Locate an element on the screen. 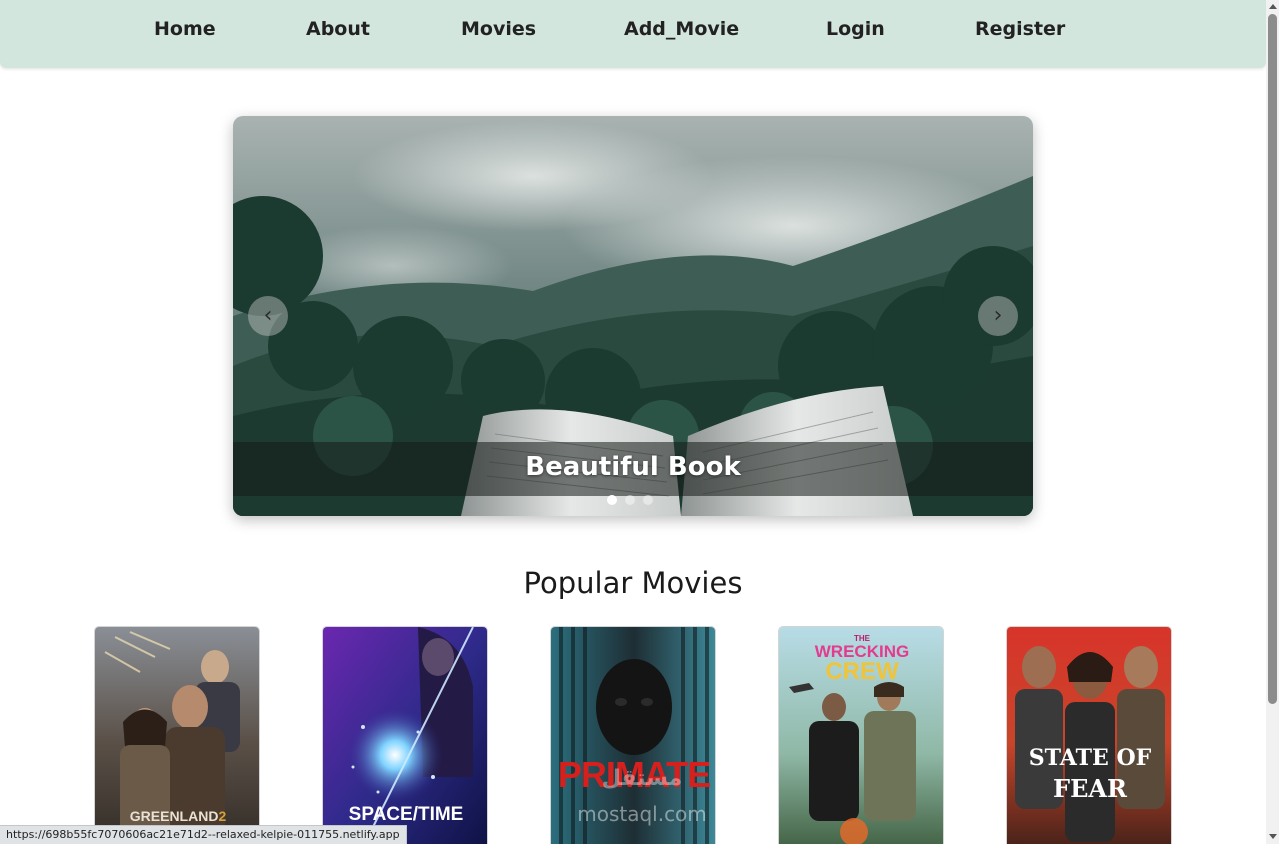  nav-link-about: About is located at coordinates (338, 29).